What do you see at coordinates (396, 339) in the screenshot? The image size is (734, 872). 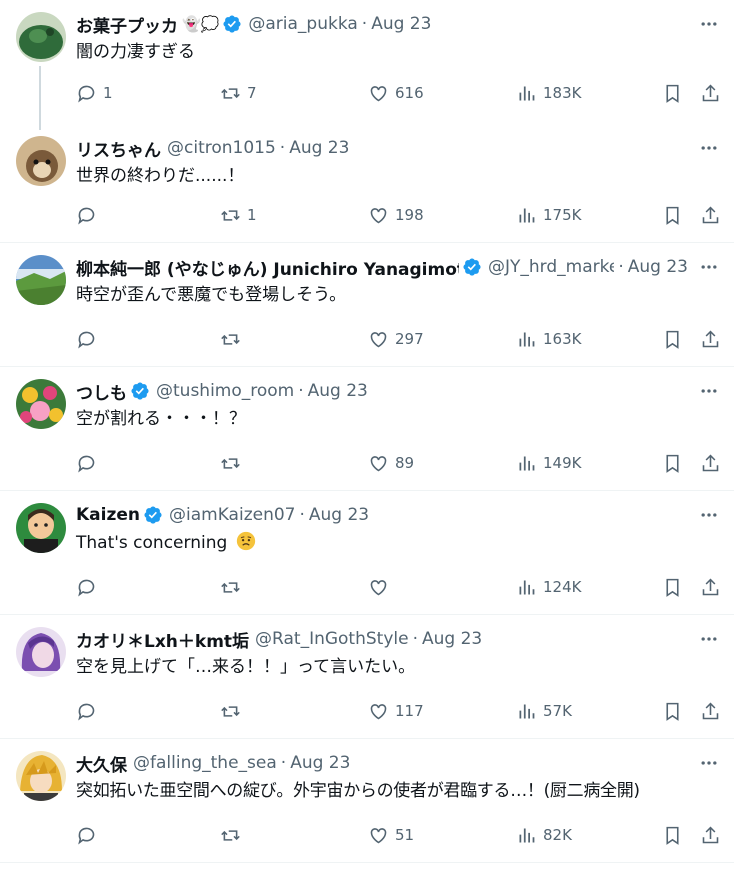 I see `like-button: 297` at bounding box center [396, 339].